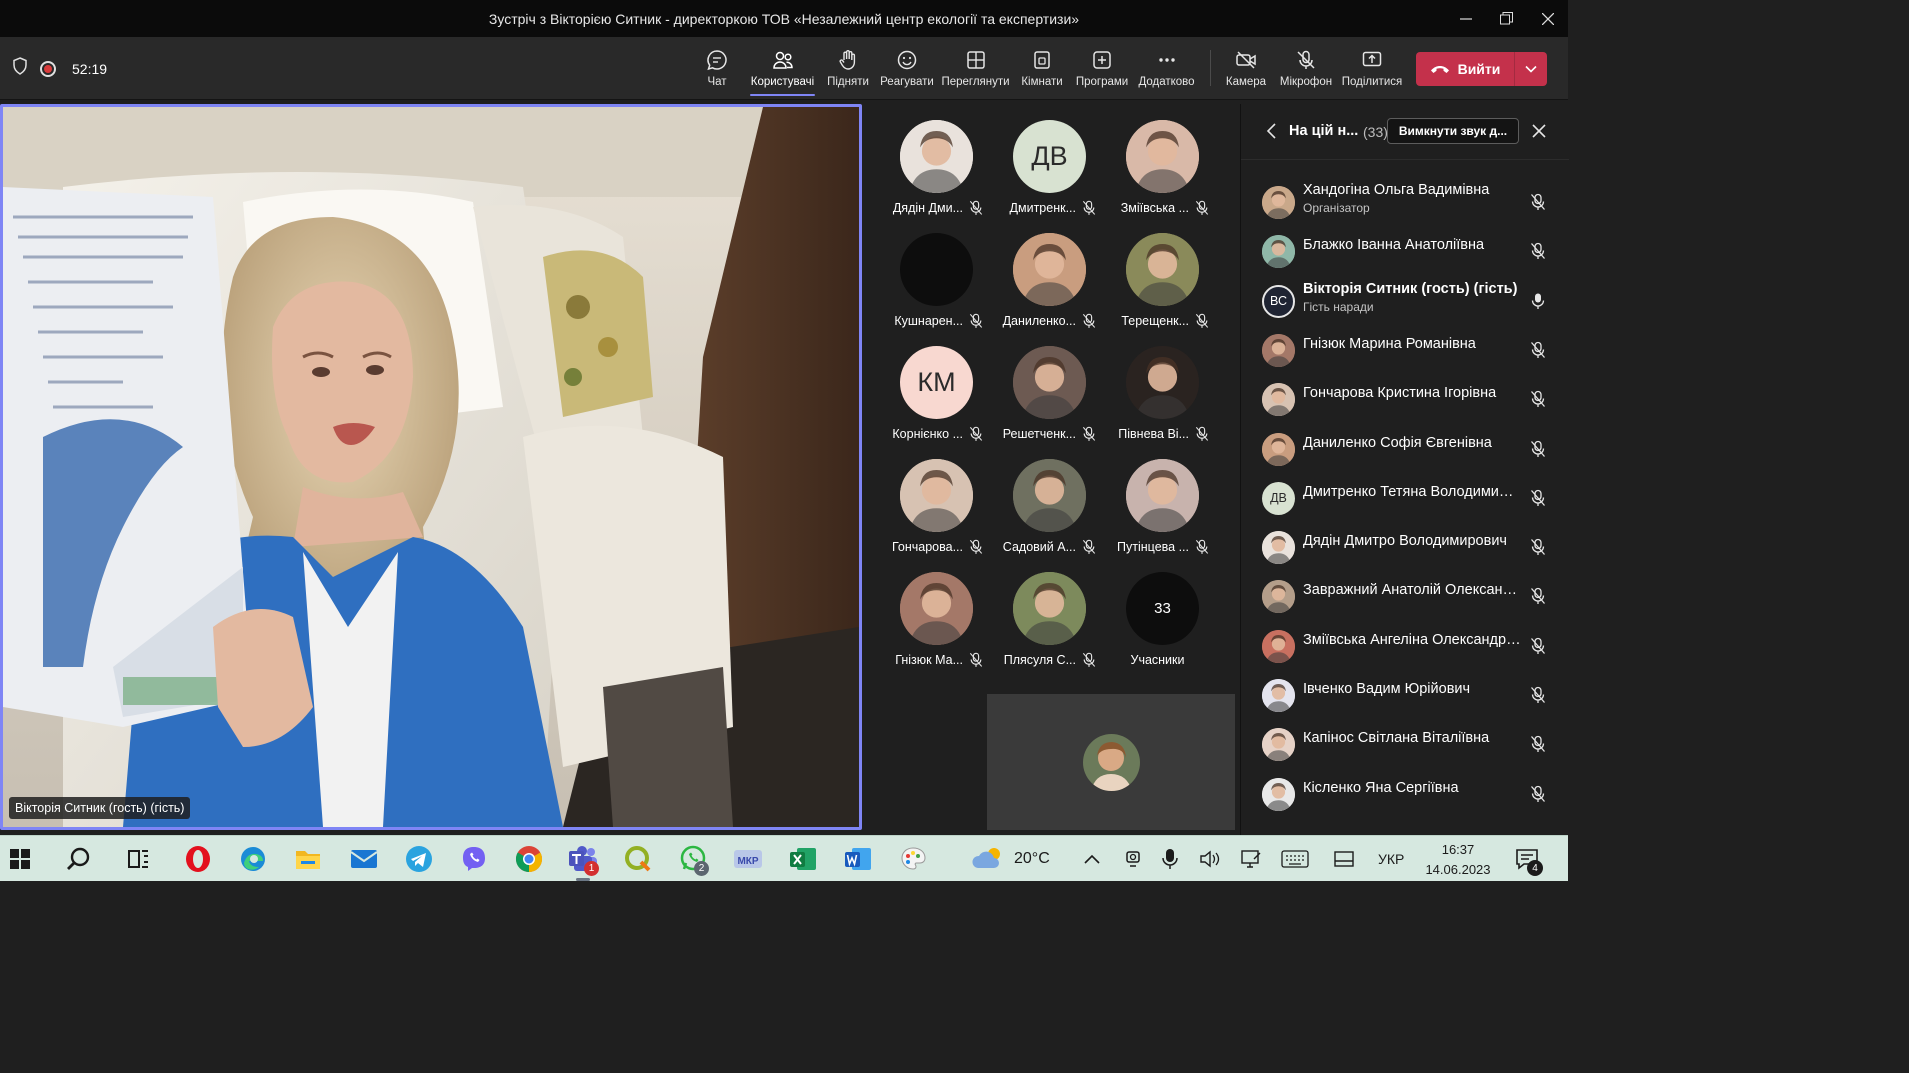 This screenshot has width=1909, height=1073. I want to click on leave-options-button, so click(1531, 69).